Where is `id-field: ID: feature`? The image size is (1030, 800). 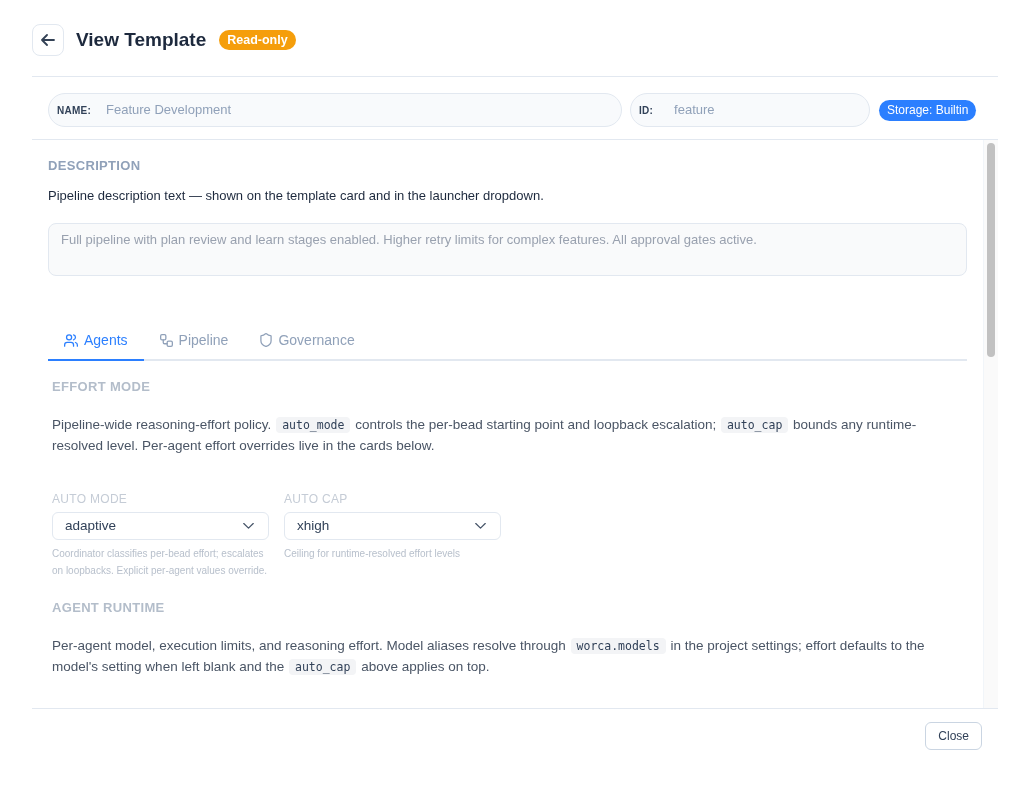
id-field: ID: feature is located at coordinates (750, 110).